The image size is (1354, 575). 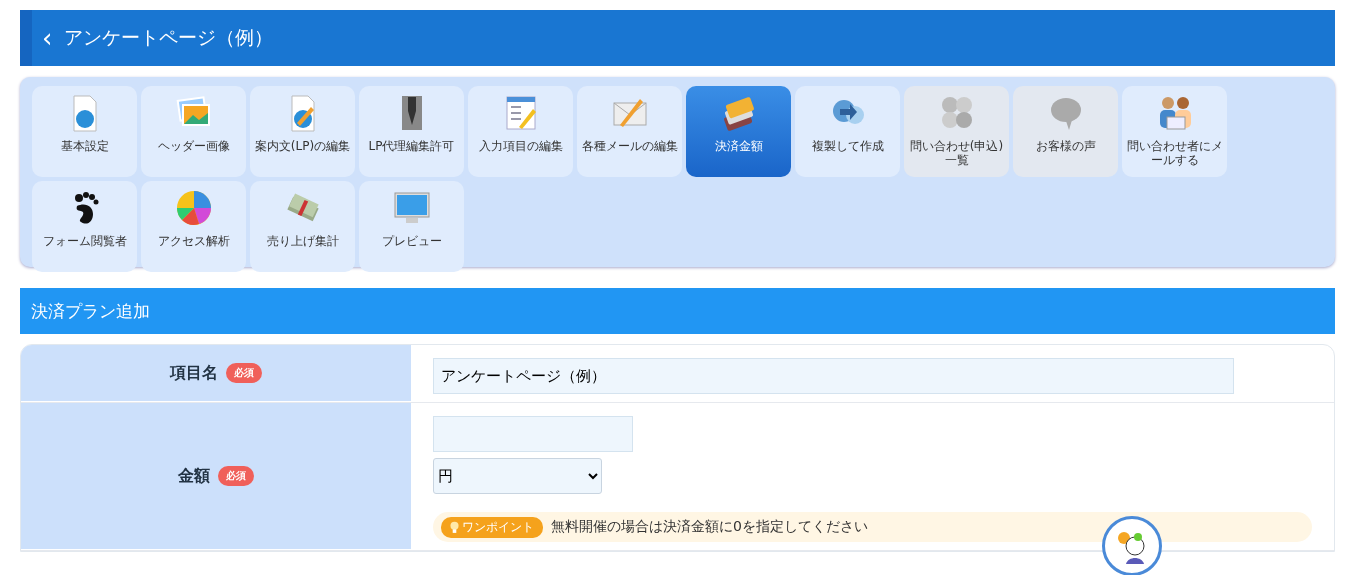 I want to click on tool-tile: プレビュー, so click(x=411, y=226).